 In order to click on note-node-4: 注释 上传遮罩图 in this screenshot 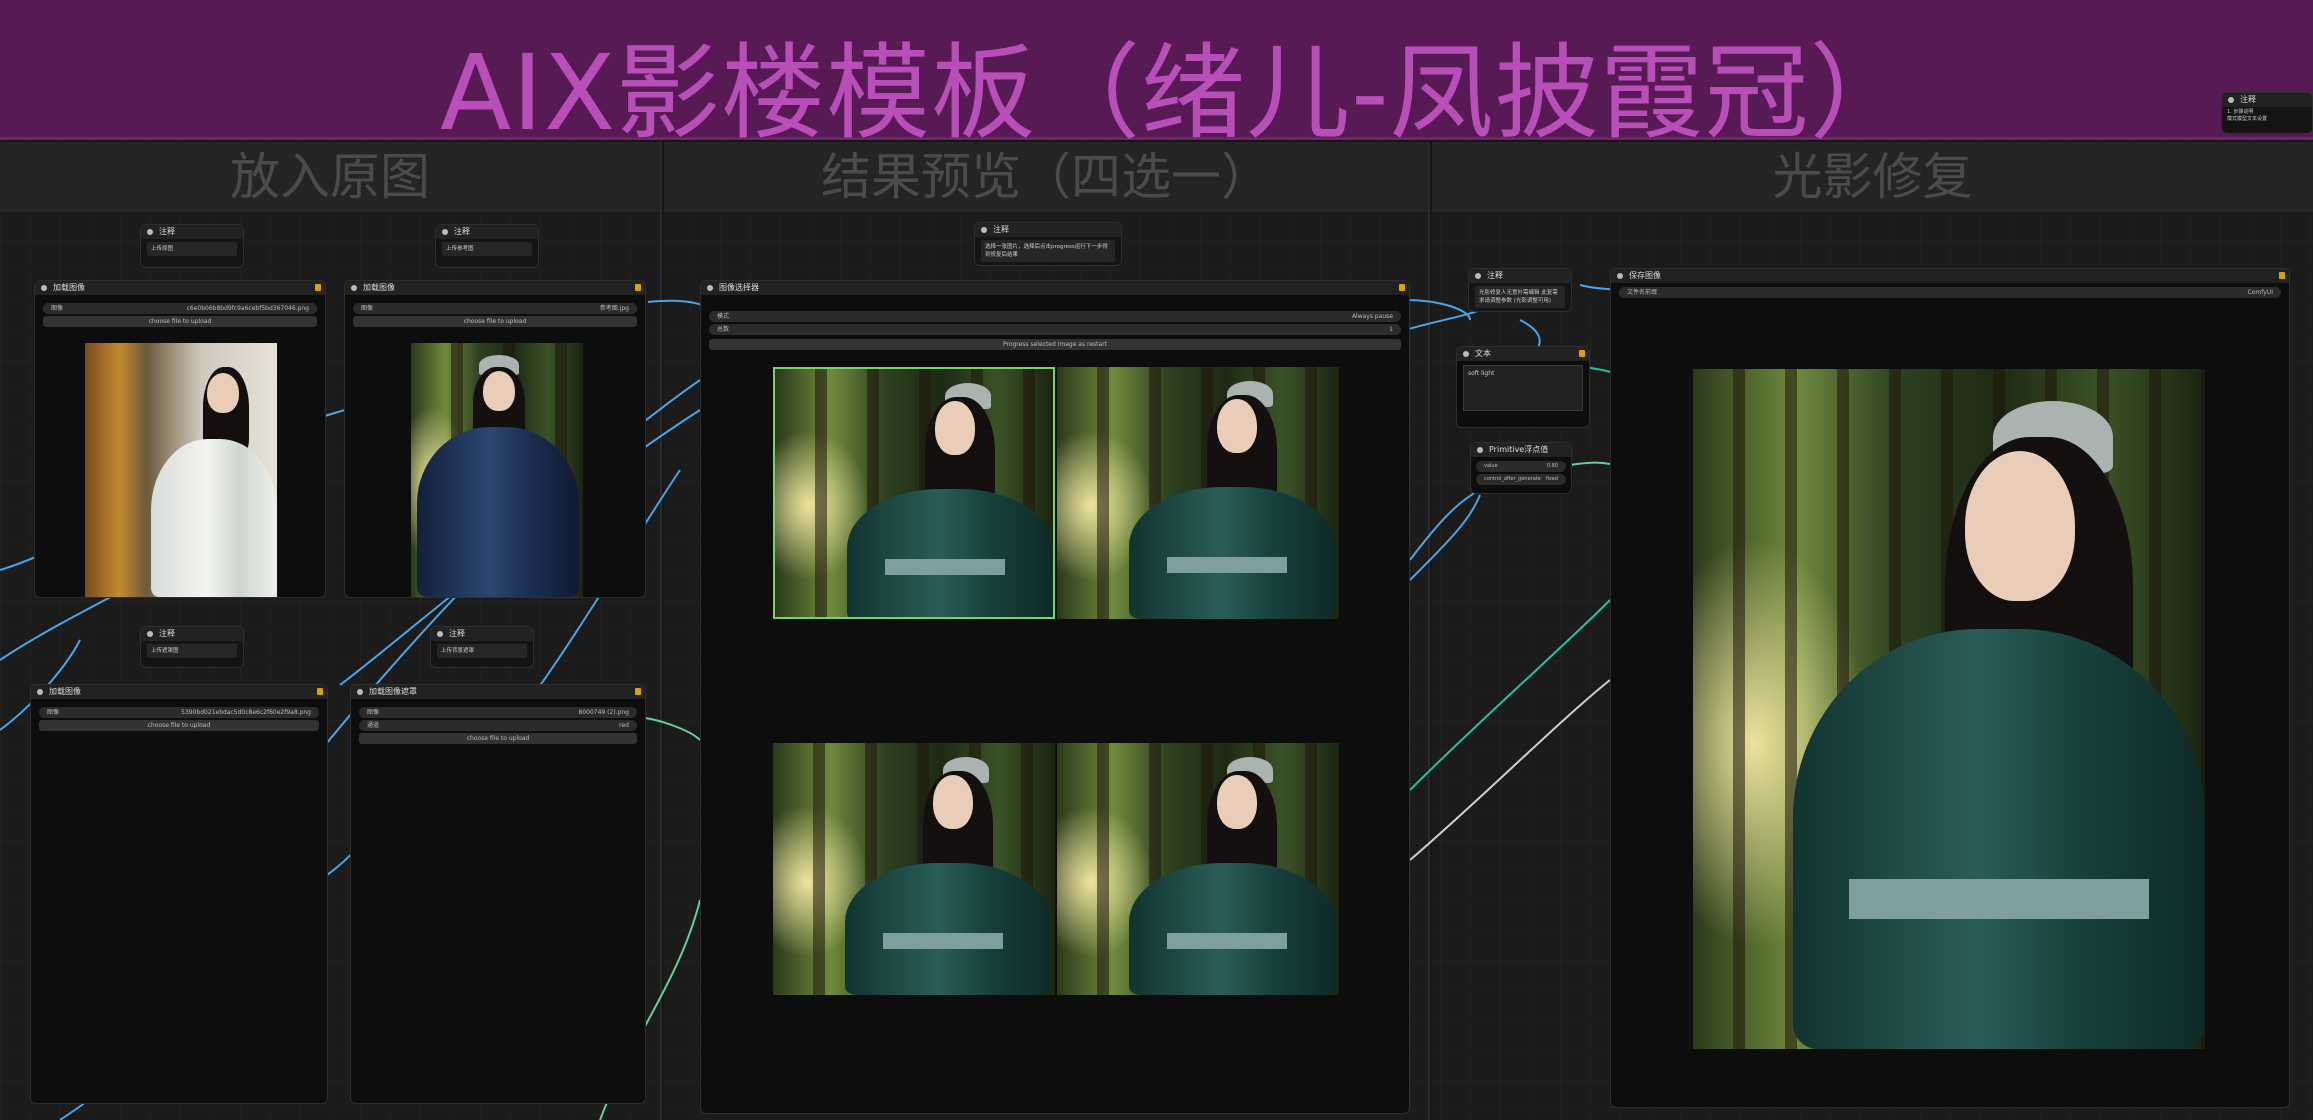, I will do `click(192, 647)`.